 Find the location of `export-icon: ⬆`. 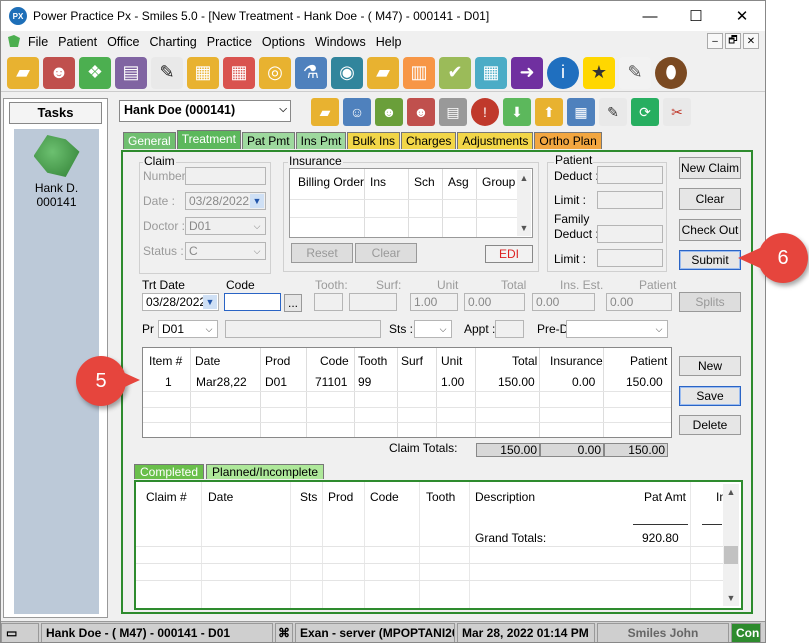

export-icon: ⬆ is located at coordinates (549, 112).